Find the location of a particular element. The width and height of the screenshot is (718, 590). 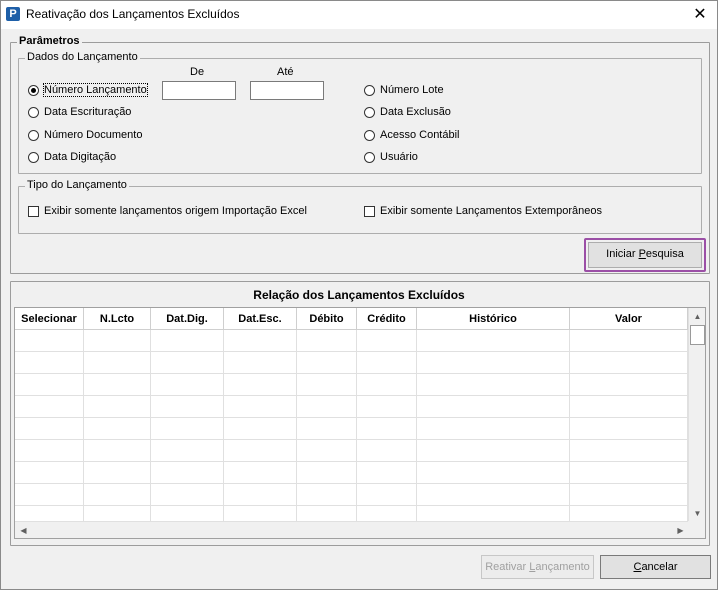

column-header-debito: Débito is located at coordinates (327, 319).